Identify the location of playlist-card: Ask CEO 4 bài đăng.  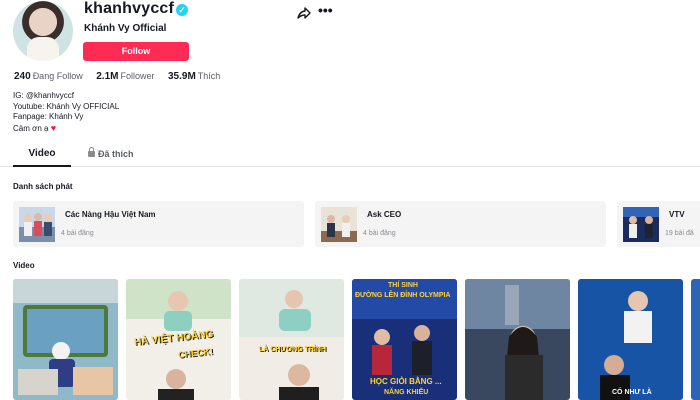
(460, 224).